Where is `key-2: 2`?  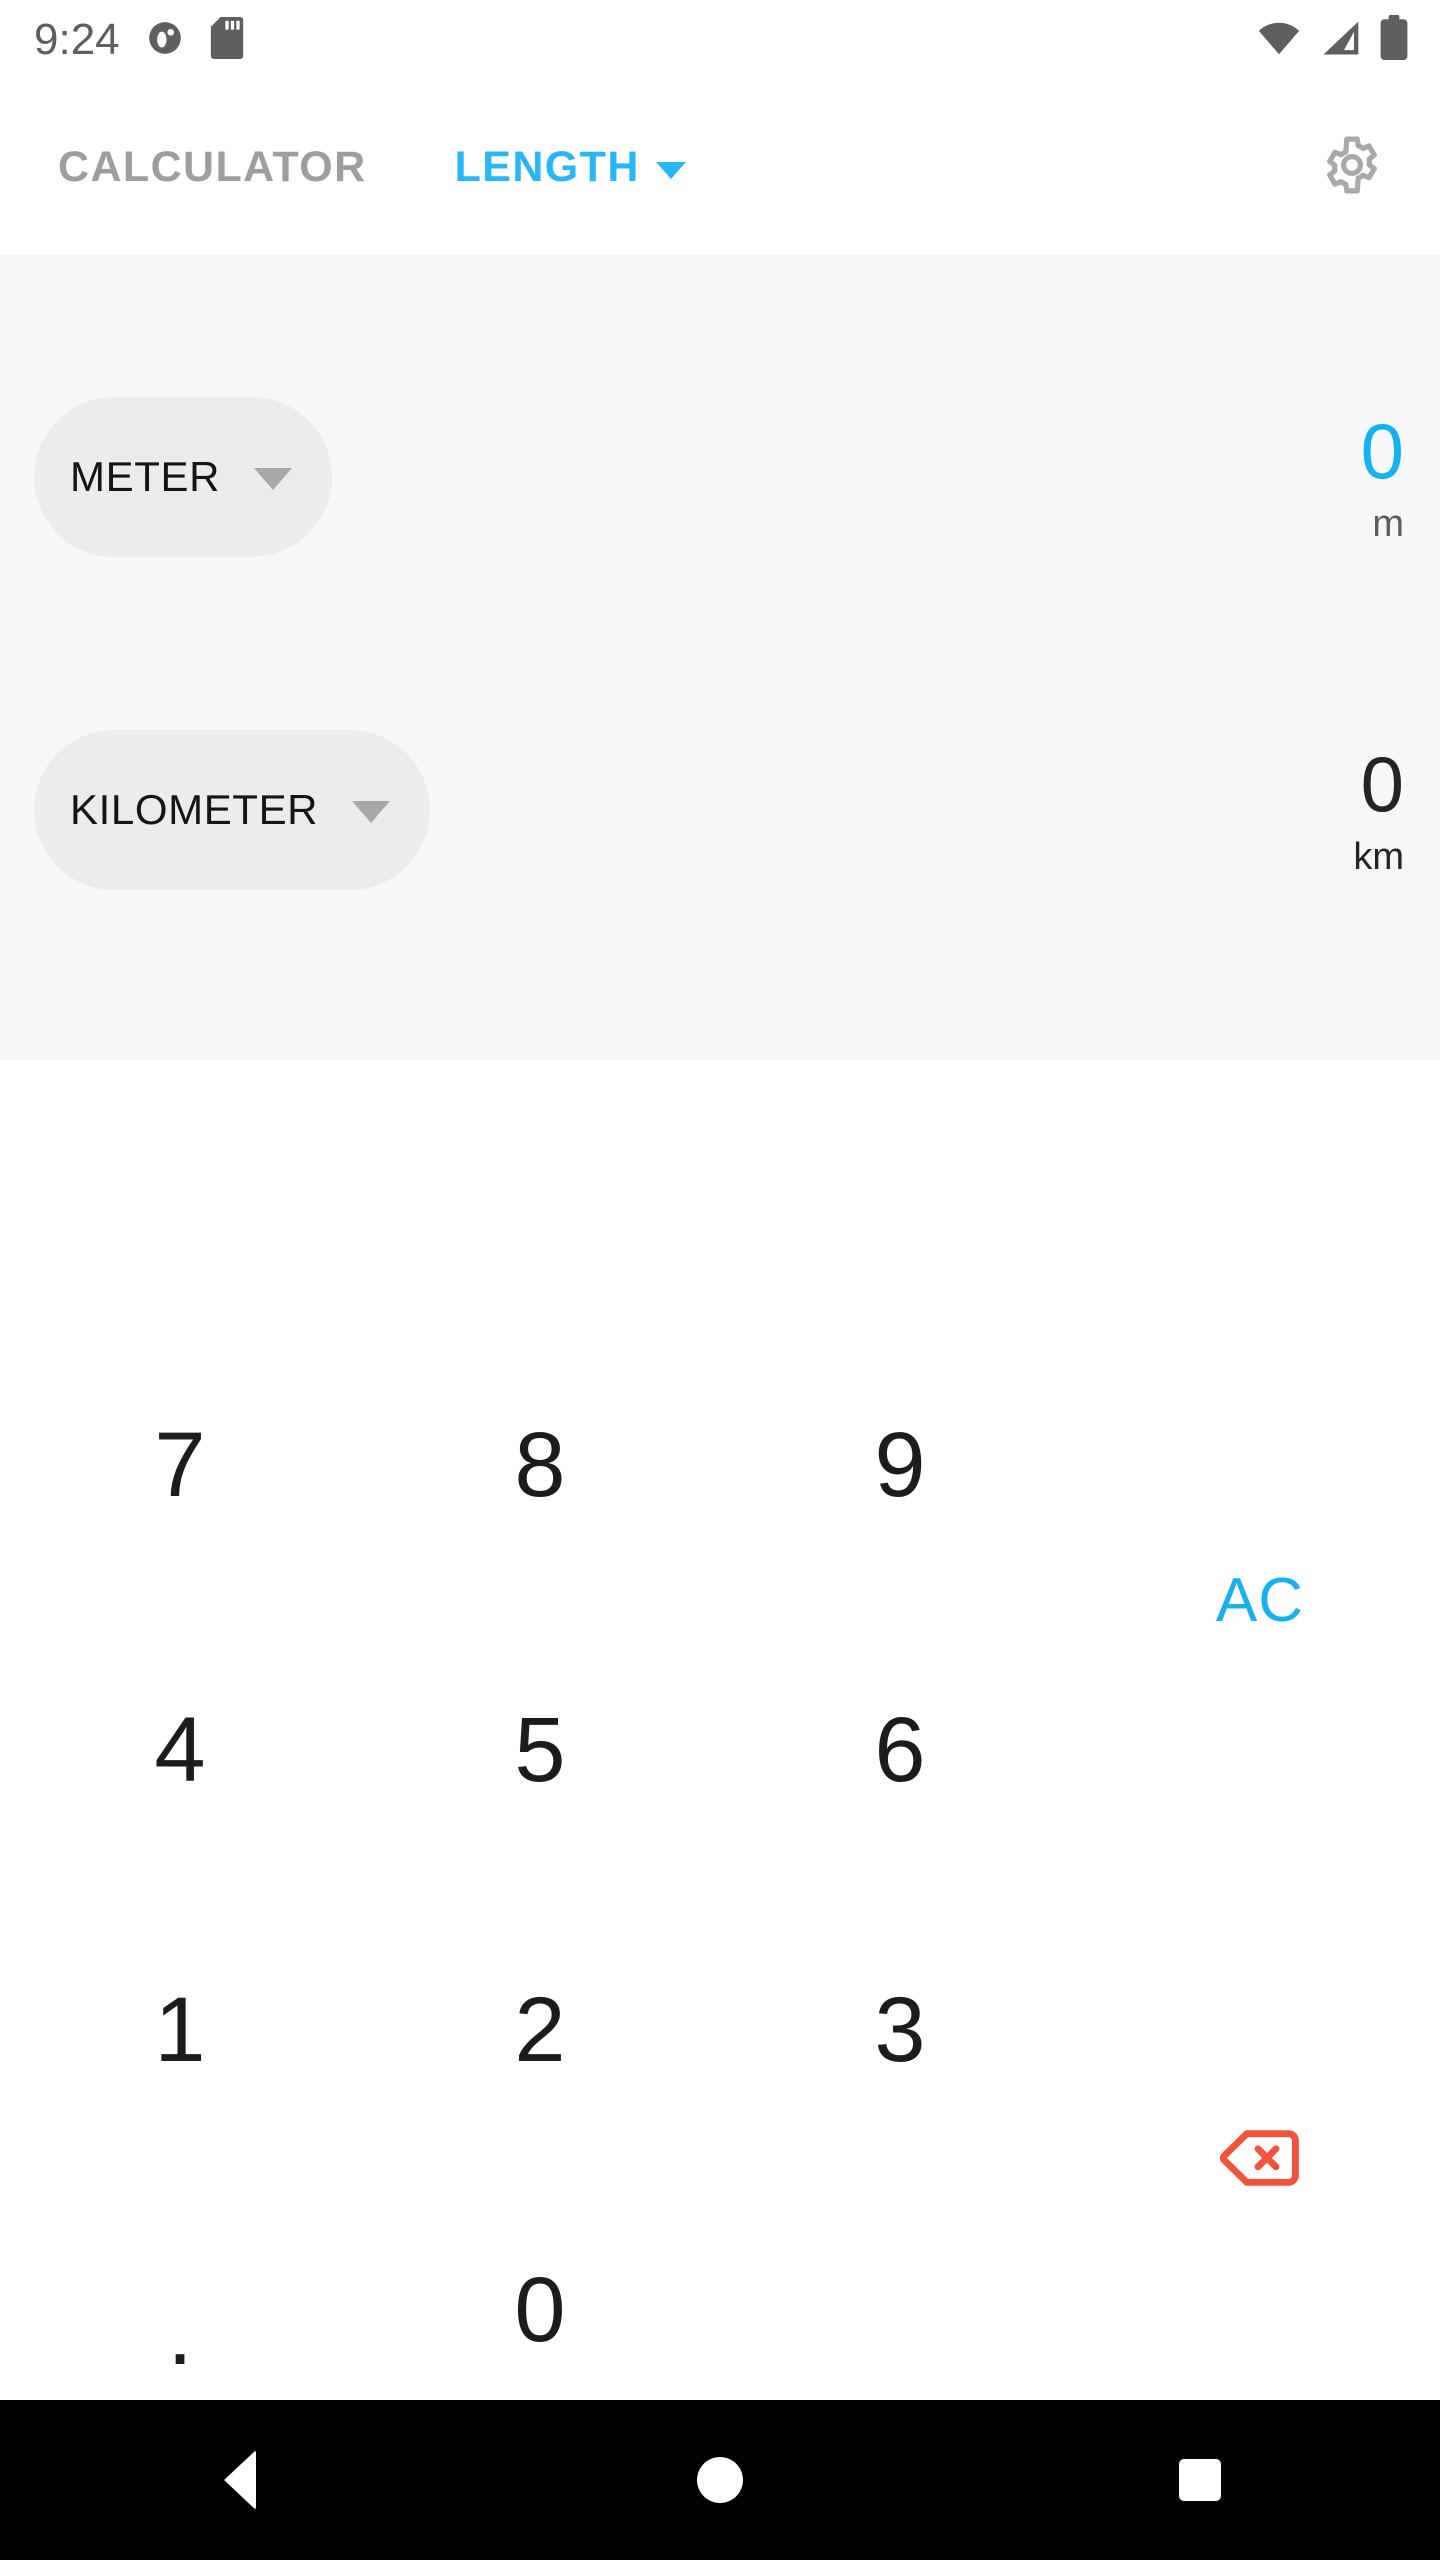 key-2: 2 is located at coordinates (540, 2030).